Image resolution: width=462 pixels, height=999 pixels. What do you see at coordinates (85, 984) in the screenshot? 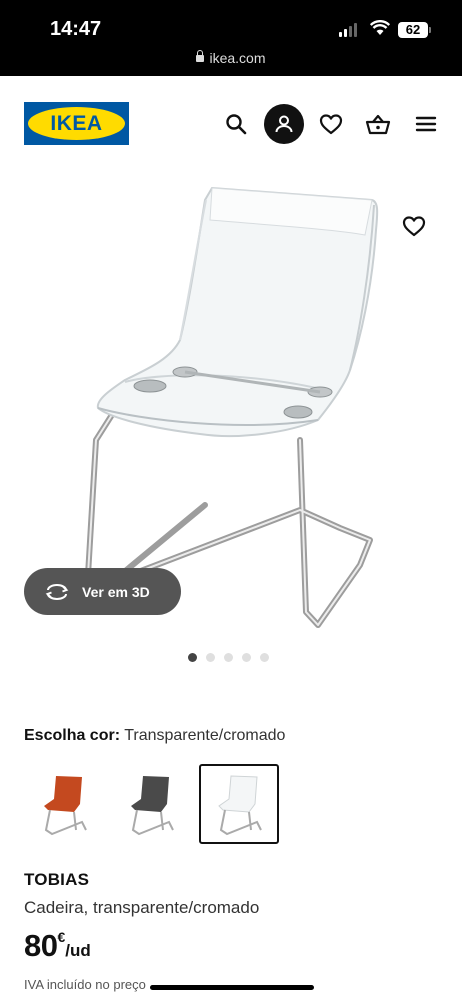
I see `vat-note: IVA incluído no preço` at bounding box center [85, 984].